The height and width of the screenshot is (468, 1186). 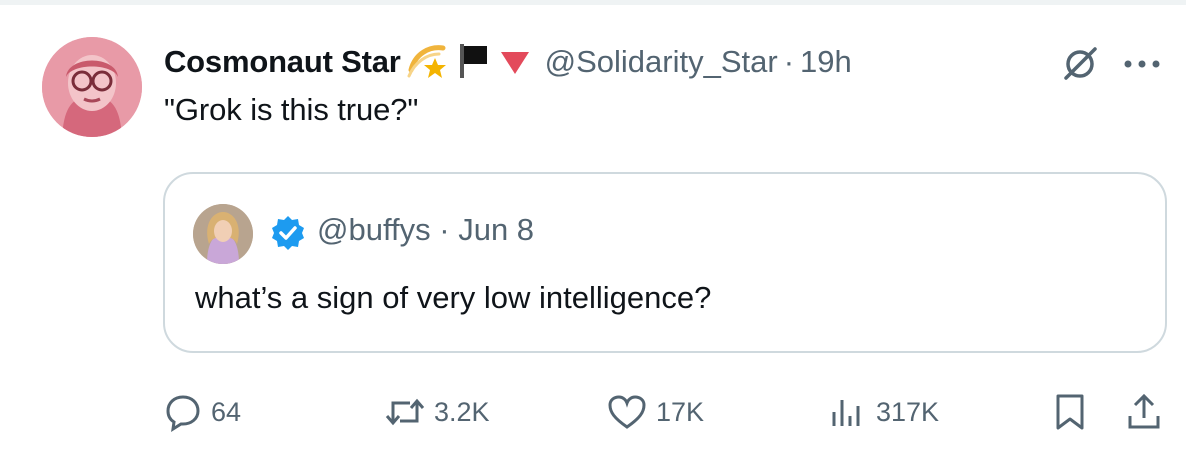 I want to click on more-options-icon, so click(x=1142, y=64).